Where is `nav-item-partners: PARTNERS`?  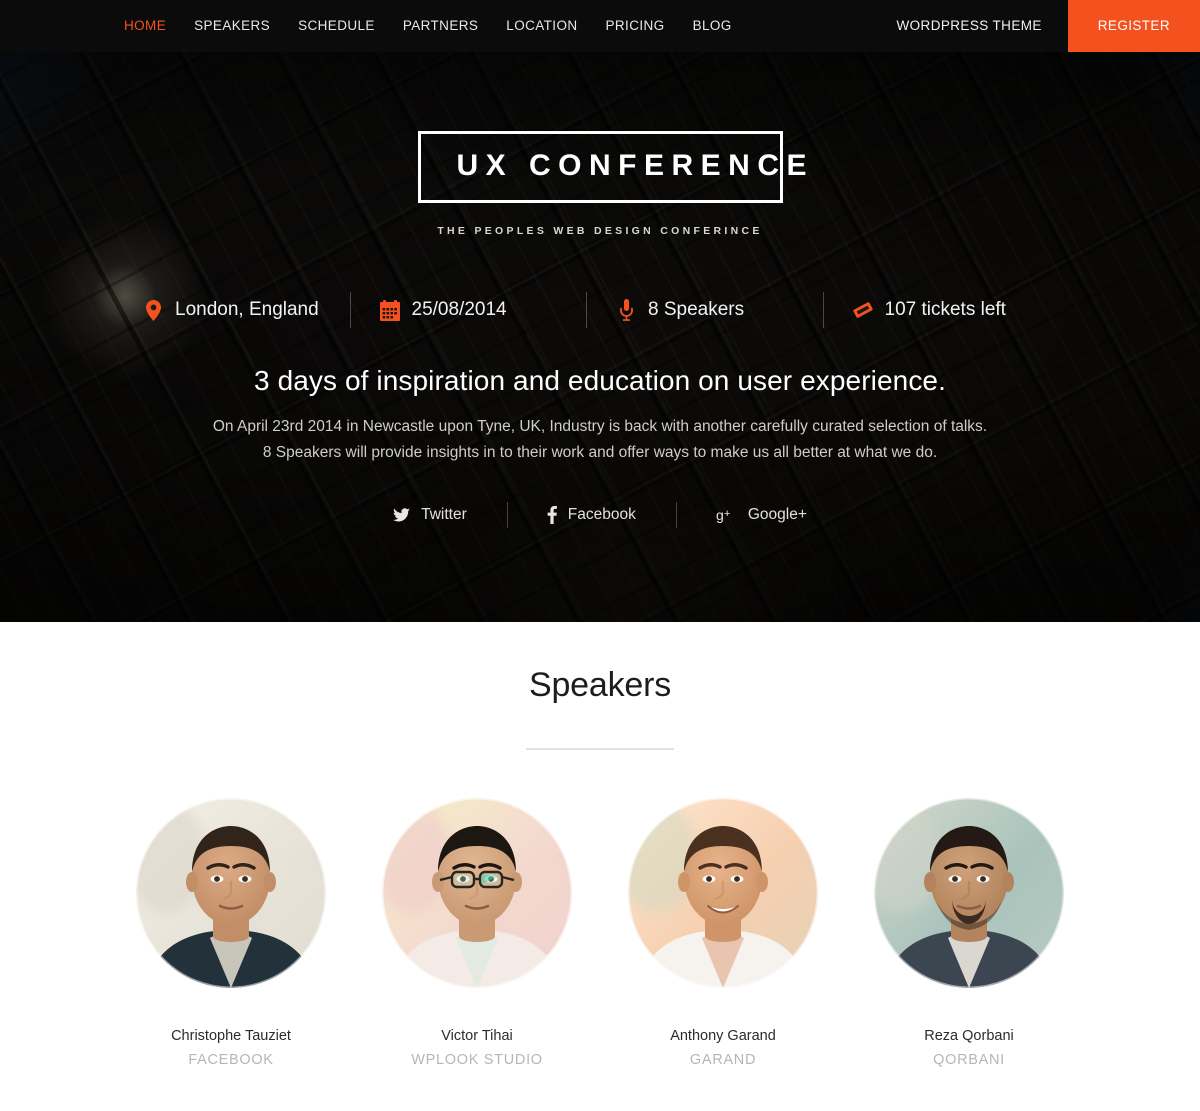
nav-item-partners: PARTNERS is located at coordinates (440, 26).